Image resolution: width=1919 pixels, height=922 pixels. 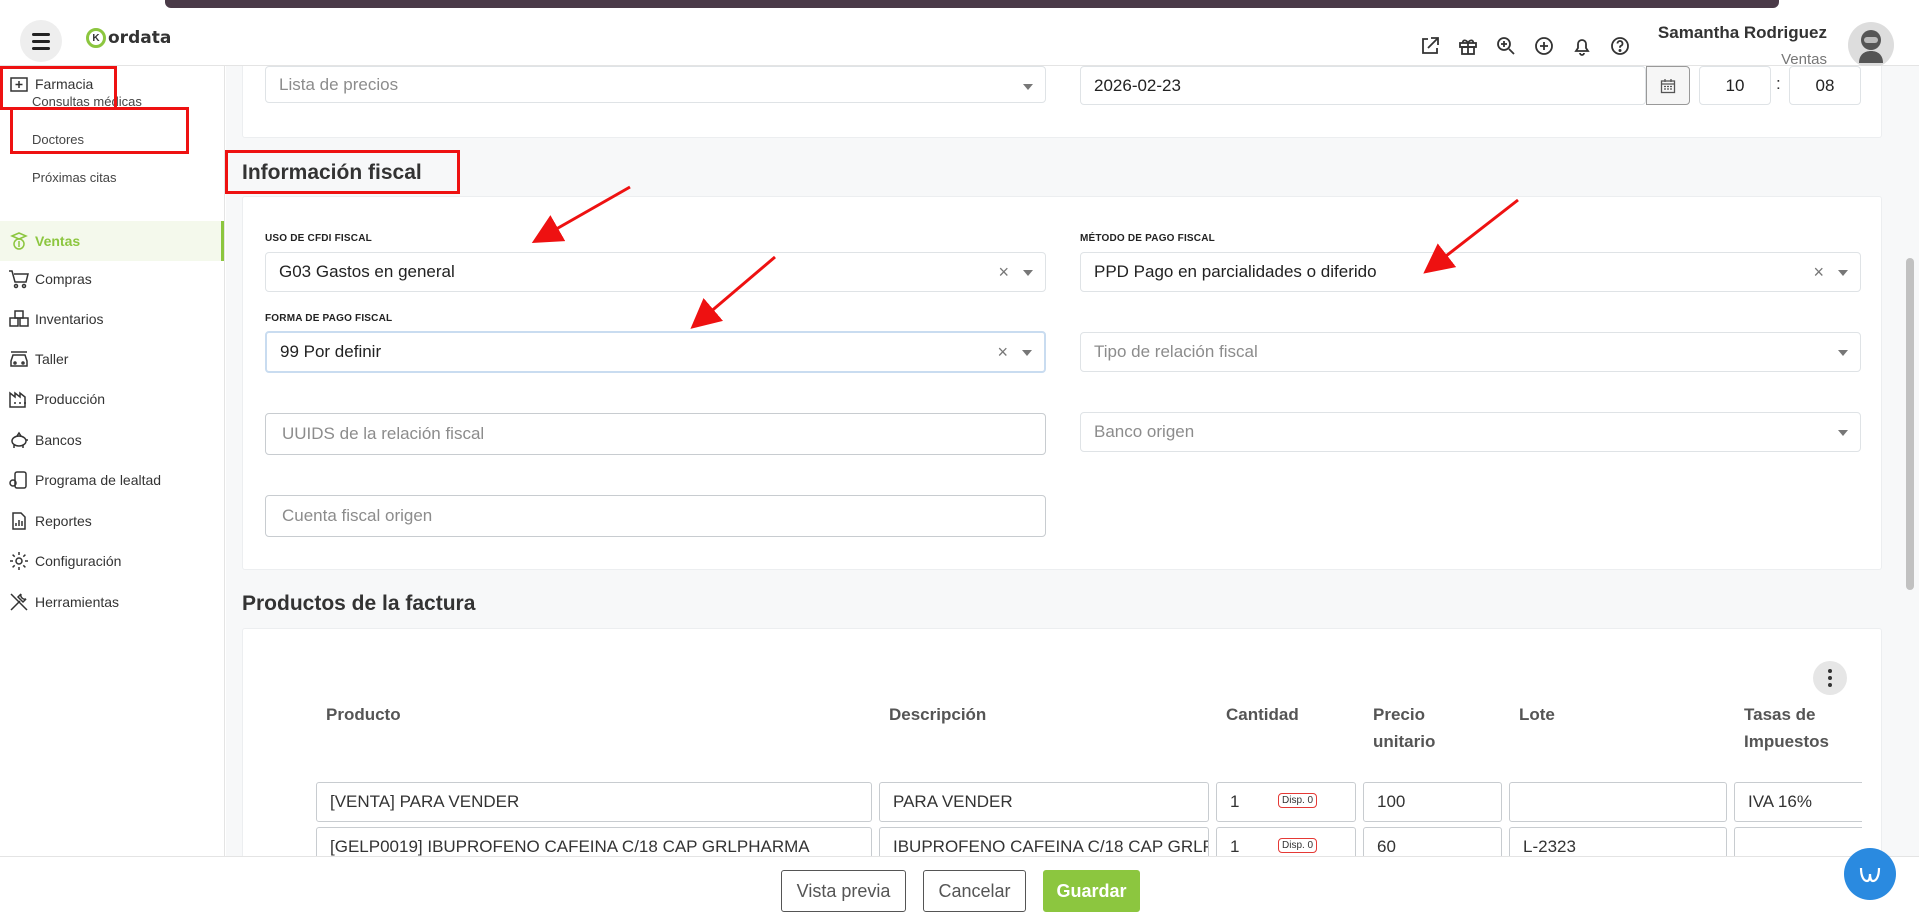 I want to click on chat-support-button, so click(x=1870, y=874).